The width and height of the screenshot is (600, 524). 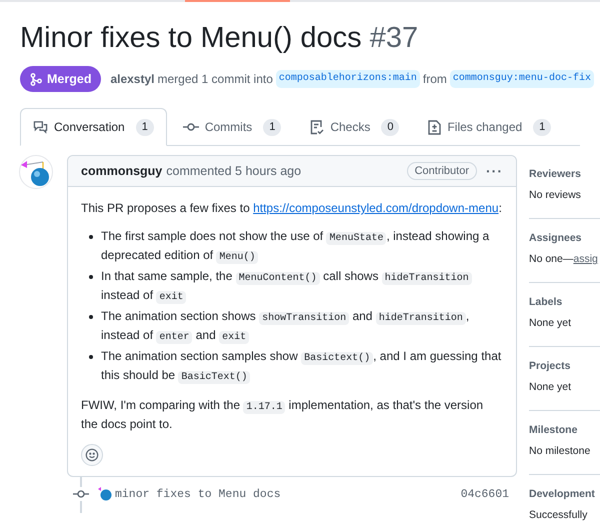 I want to click on contributor-badge: Contributor, so click(x=441, y=171).